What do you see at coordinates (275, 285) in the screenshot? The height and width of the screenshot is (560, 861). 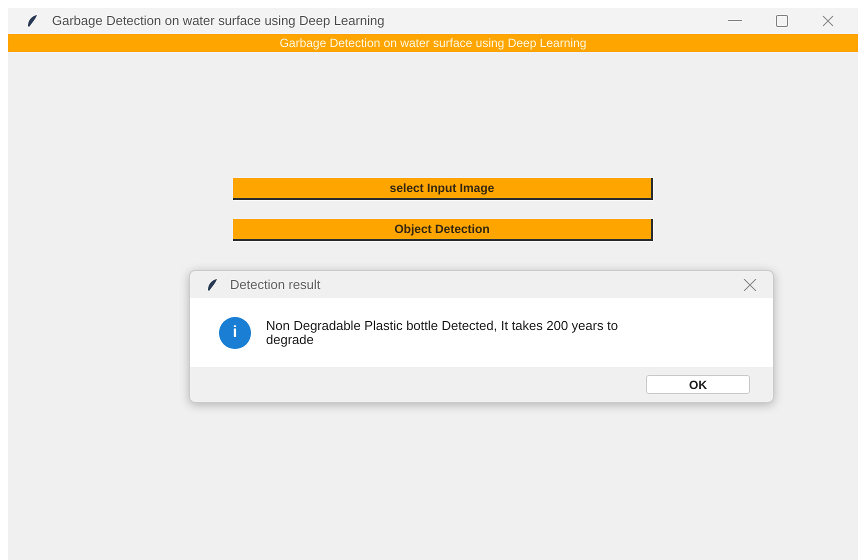 I see `dialog-title: Detection result` at bounding box center [275, 285].